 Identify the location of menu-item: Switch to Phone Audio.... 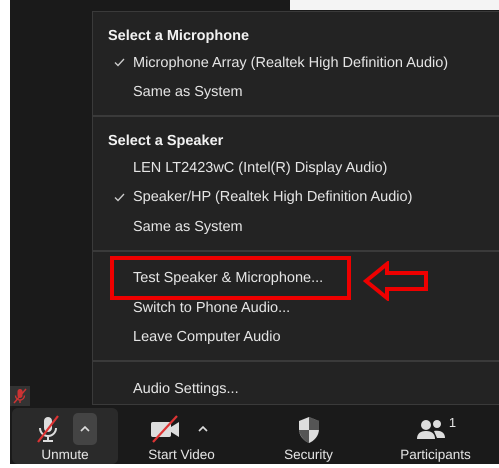
(202, 308).